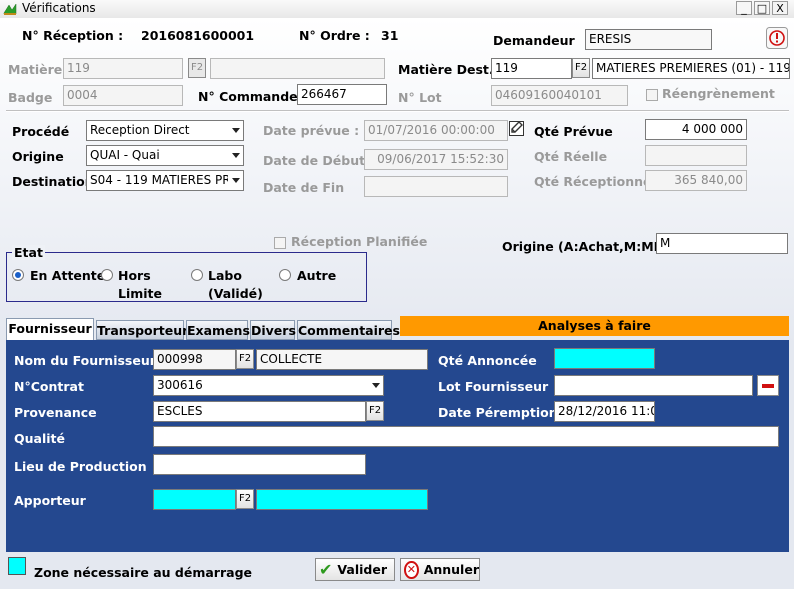 The height and width of the screenshot is (589, 794). I want to click on reception-number: 2016081600001, so click(198, 35).